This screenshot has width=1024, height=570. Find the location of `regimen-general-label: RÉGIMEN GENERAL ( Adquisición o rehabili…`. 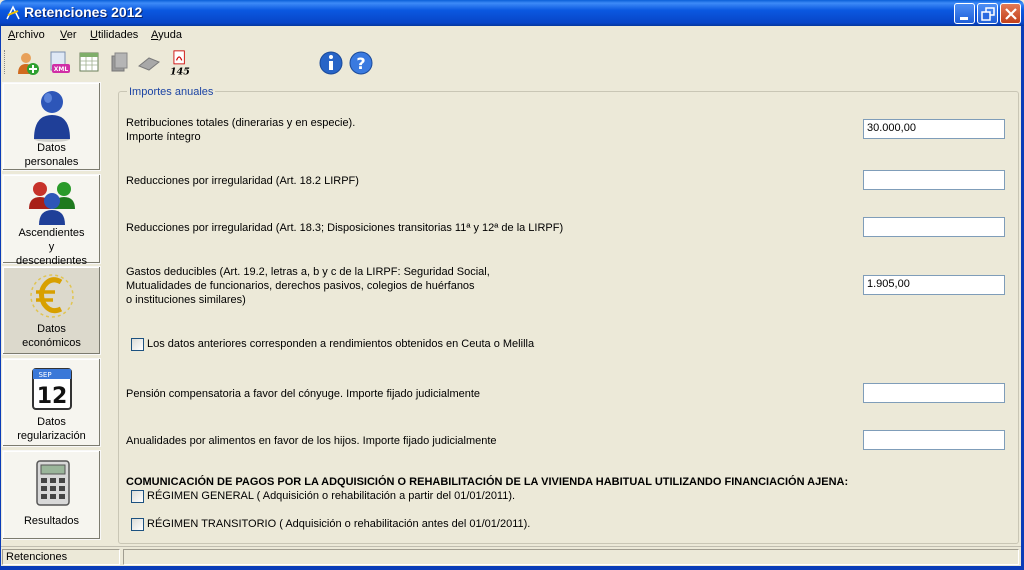

regimen-general-label: RÉGIMEN GENERAL ( Adquisición o rehabili… is located at coordinates (331, 496).